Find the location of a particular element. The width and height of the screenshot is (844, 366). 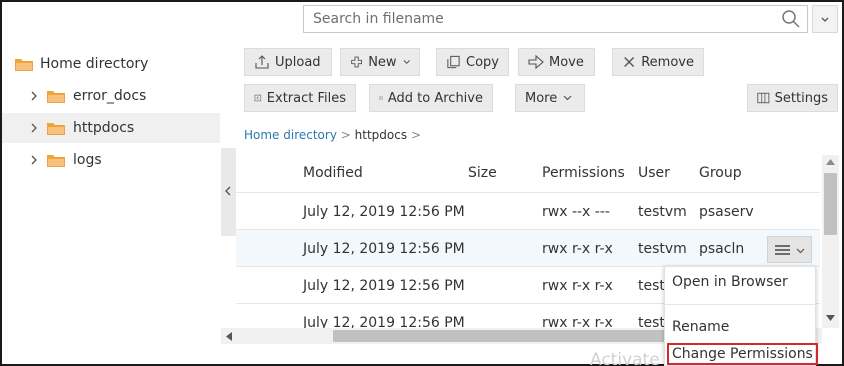

vertical-scrollbar is located at coordinates (830, 241).